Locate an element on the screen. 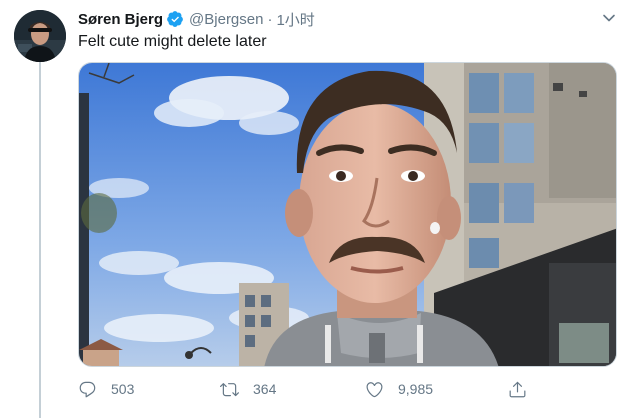 The image size is (640, 418). verified-badge-icon is located at coordinates (175, 19).